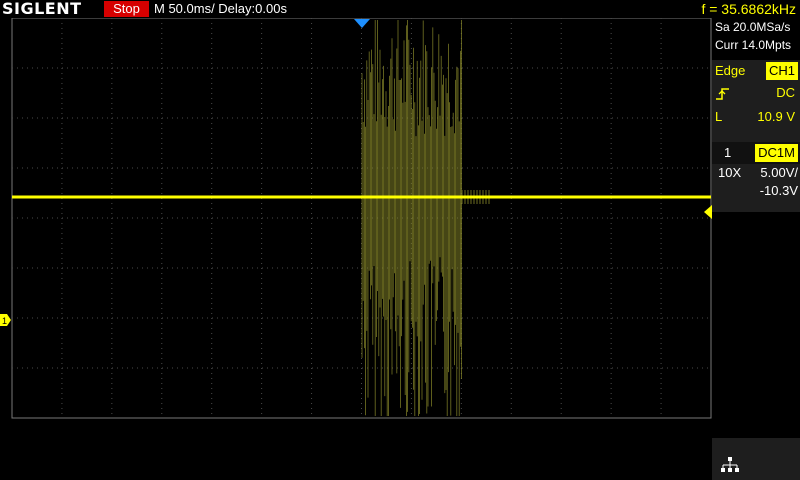 The image size is (800, 480). I want to click on trigger-level-value: 10.9 V, so click(776, 116).